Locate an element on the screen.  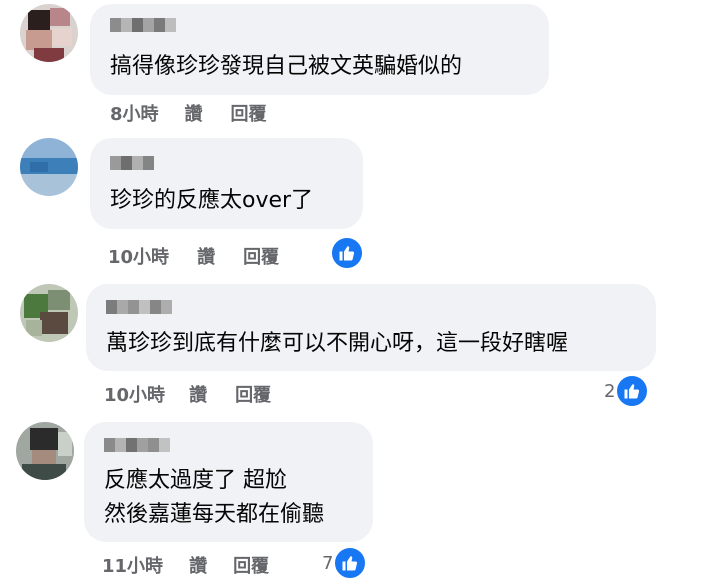
comment-timestamp: 8小時 is located at coordinates (134, 113).